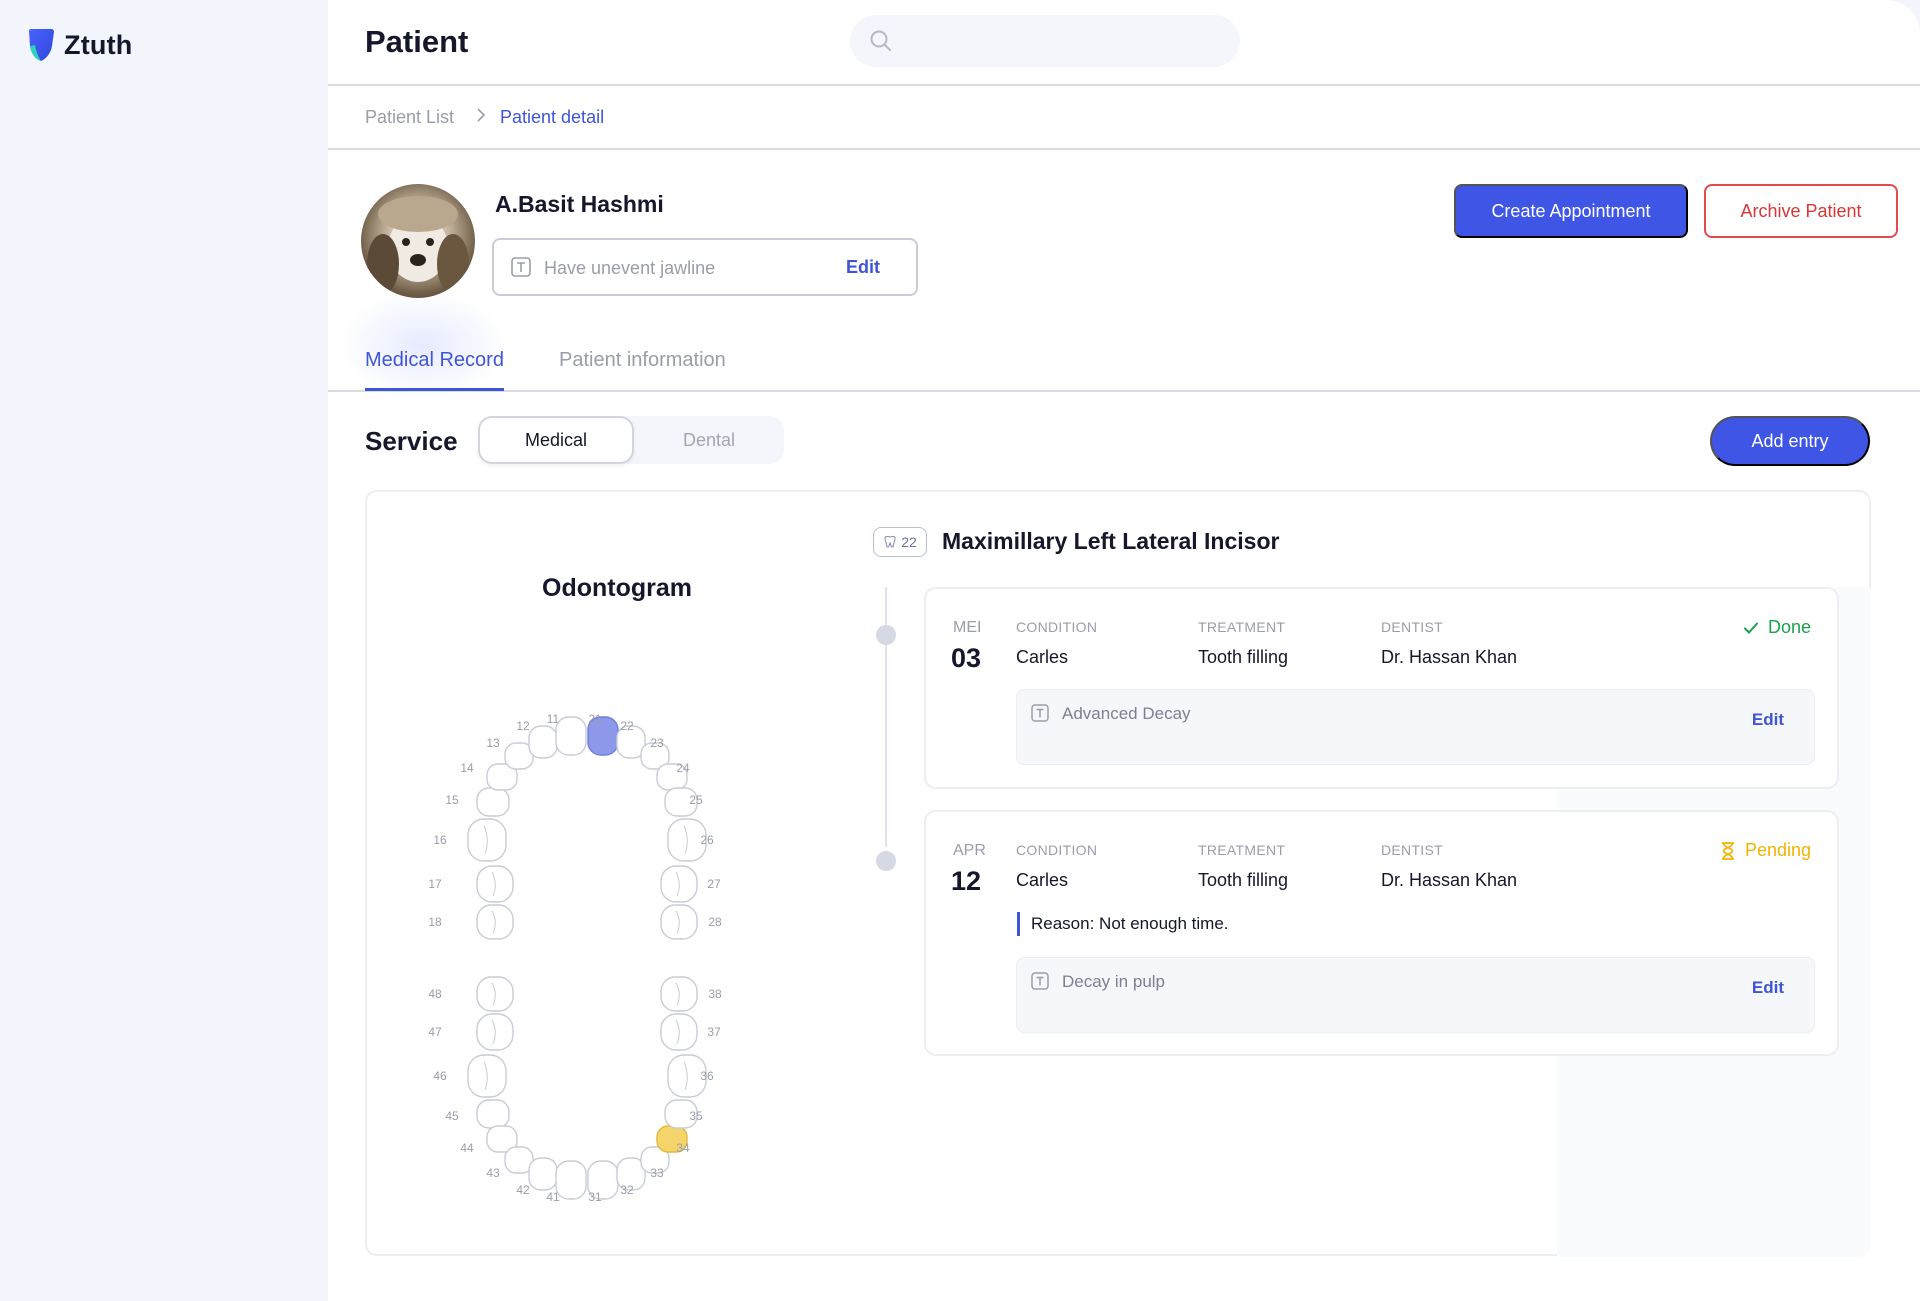  I want to click on tooth-label-42: 42, so click(523, 1190).